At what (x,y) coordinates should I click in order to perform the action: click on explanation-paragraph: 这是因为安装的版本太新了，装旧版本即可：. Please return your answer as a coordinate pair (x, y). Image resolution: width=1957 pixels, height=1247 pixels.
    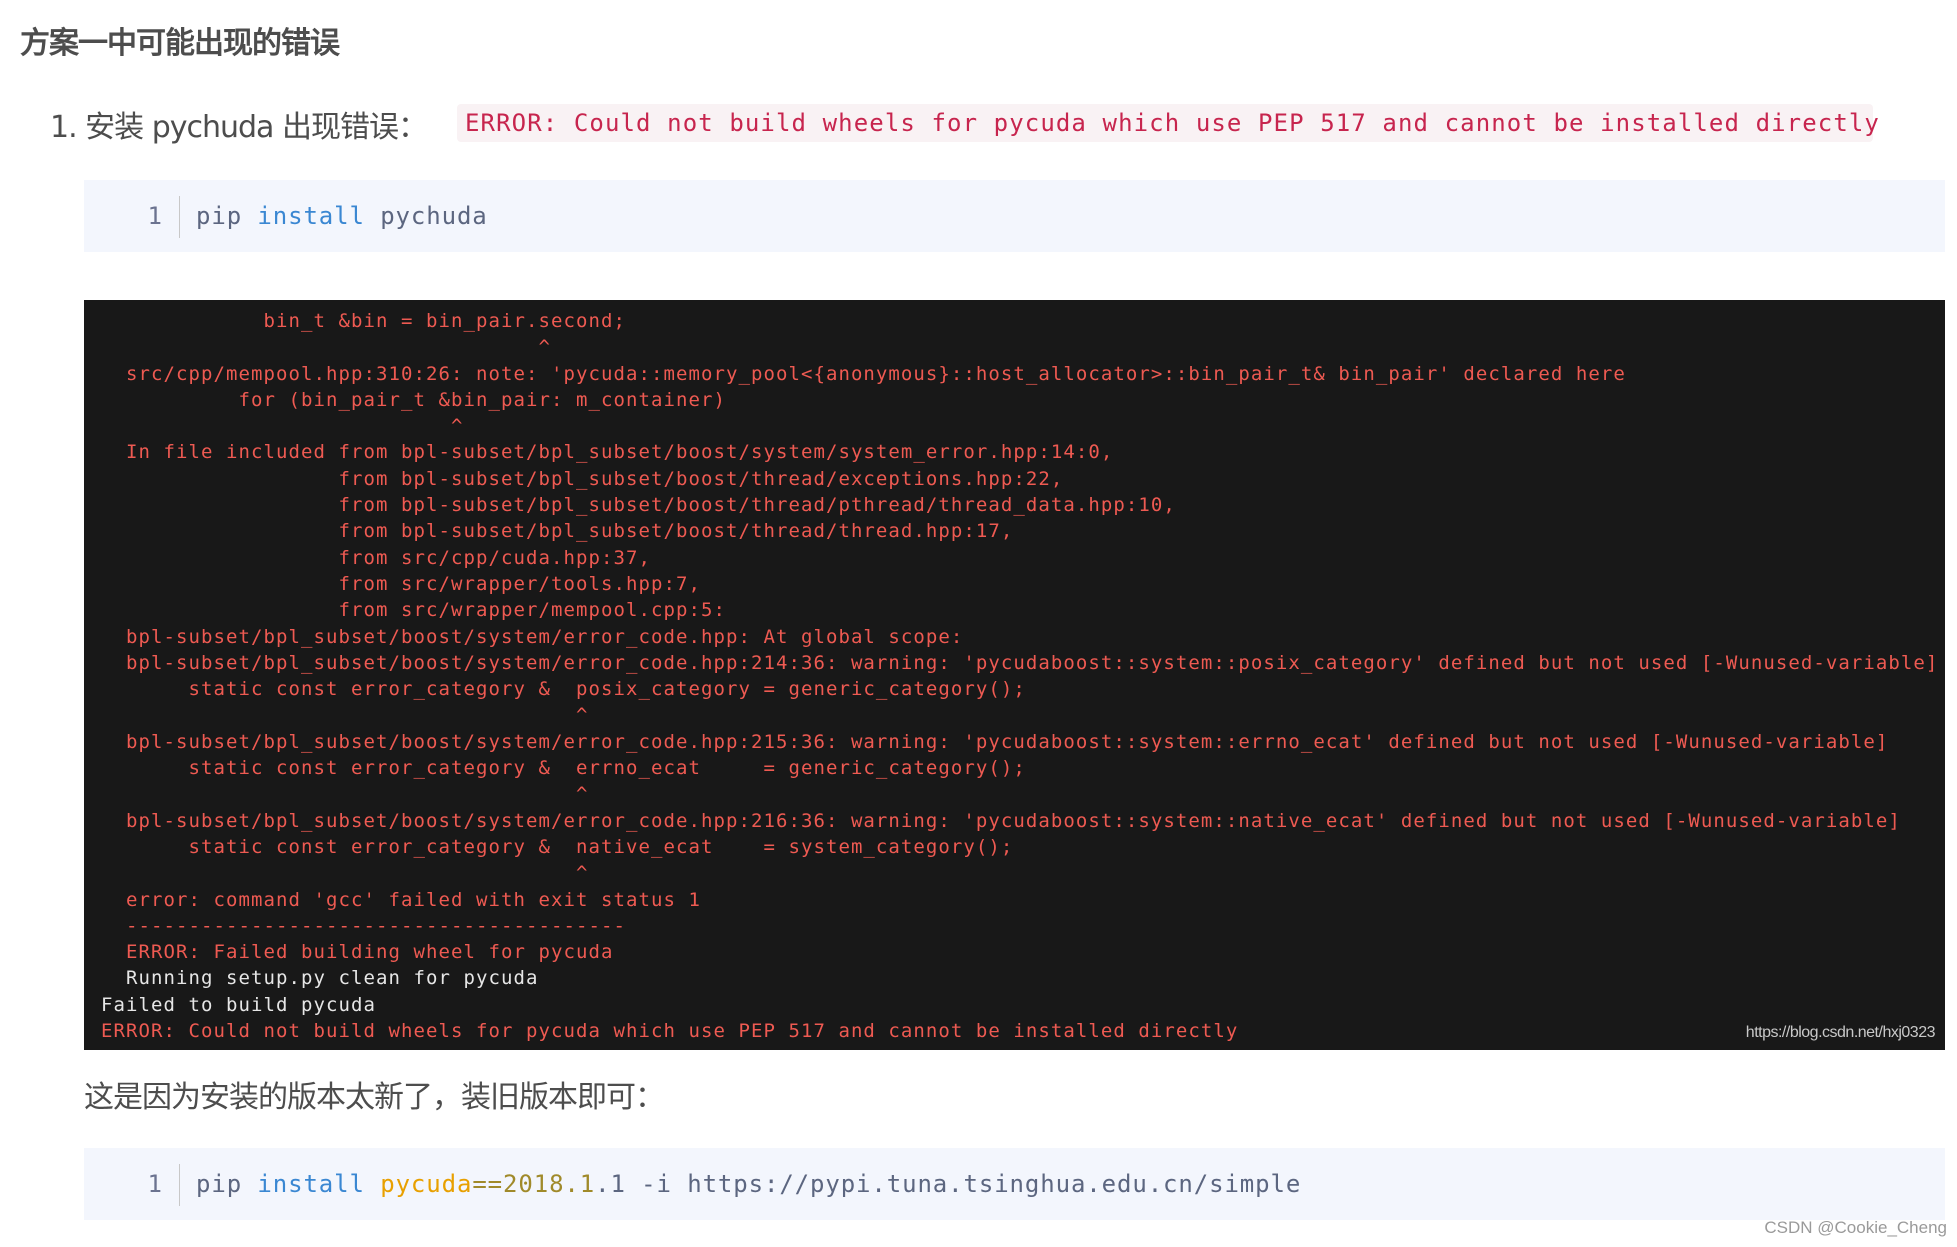
    Looking at the image, I should click on (374, 1097).